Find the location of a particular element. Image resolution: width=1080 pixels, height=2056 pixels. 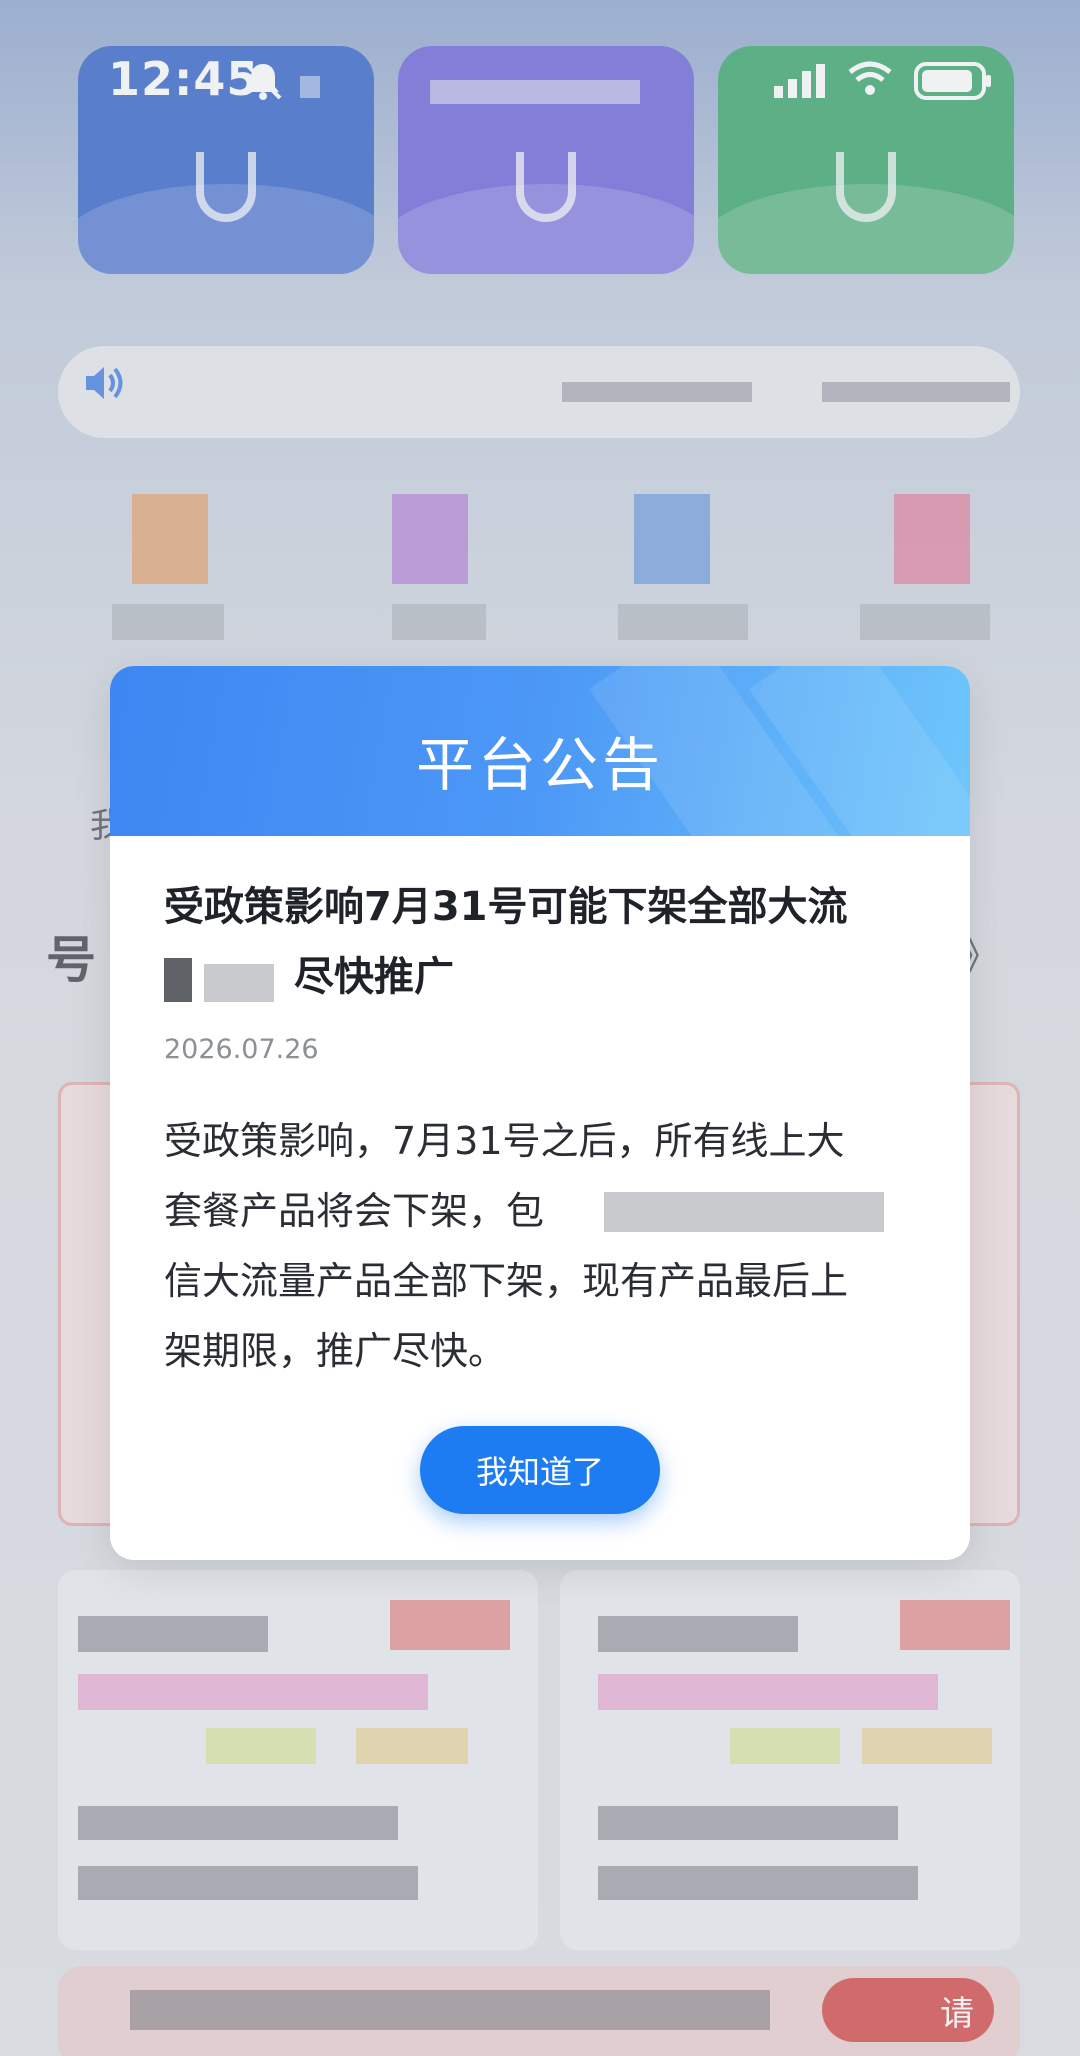

body-line-1: 受政策影响，7月31号之后，所有线上大 is located at coordinates (504, 1141).